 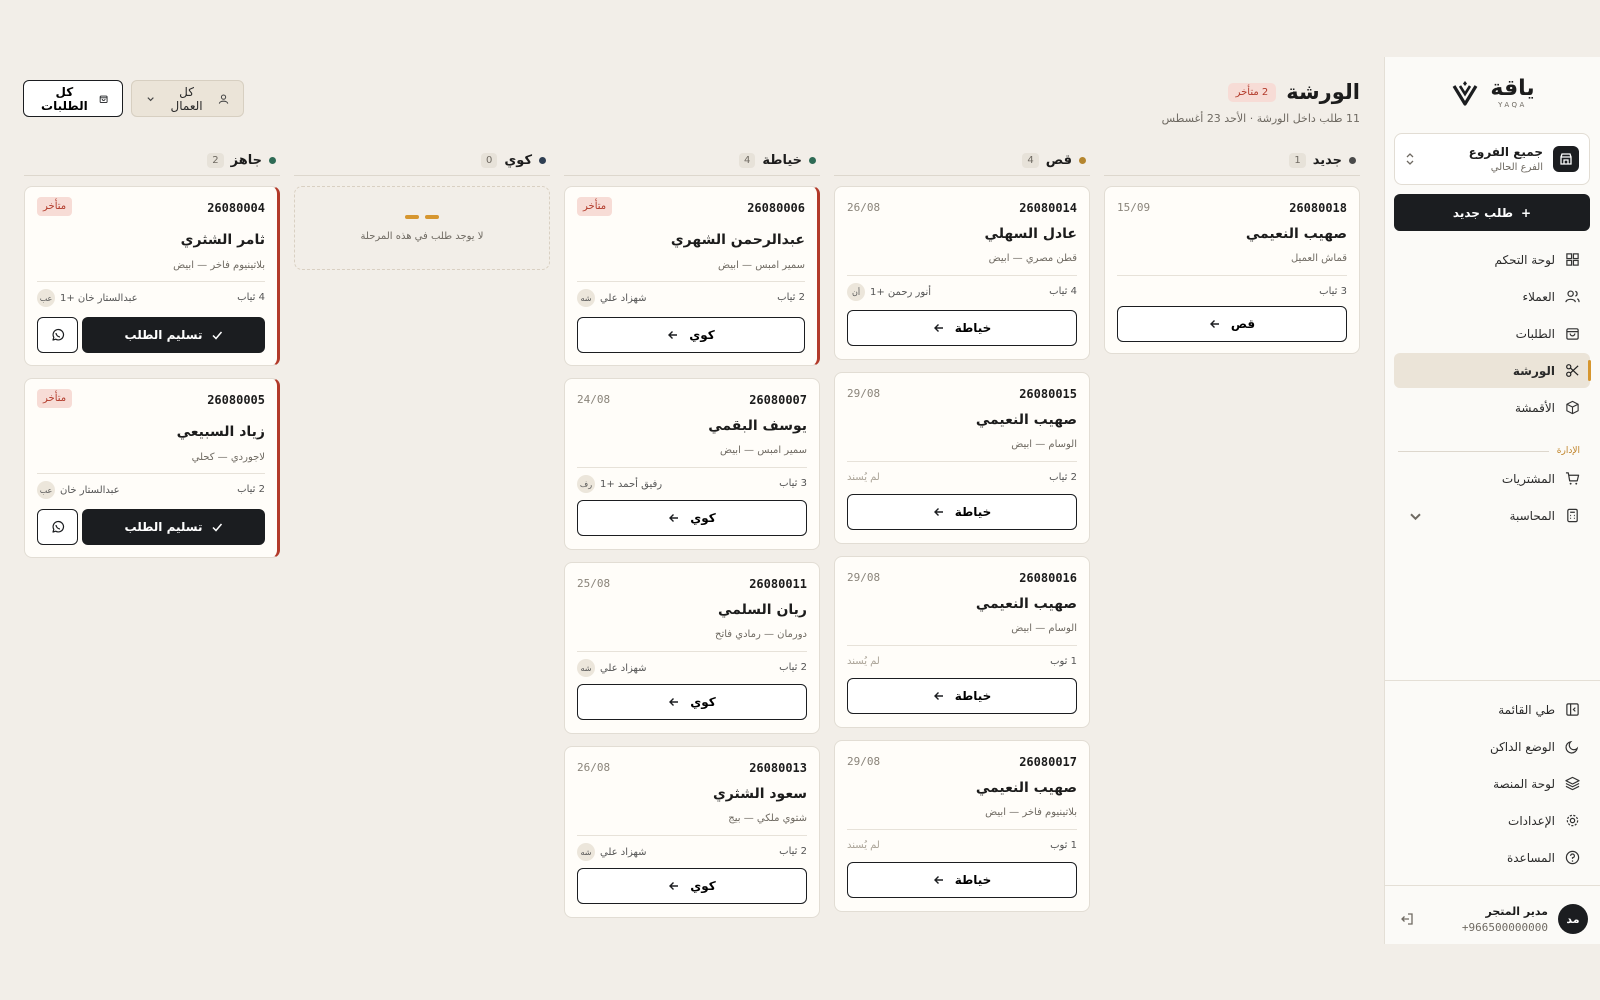 I want to click on nav-item-dark-mode: الوضع الداكن, so click(x=1492, y=746).